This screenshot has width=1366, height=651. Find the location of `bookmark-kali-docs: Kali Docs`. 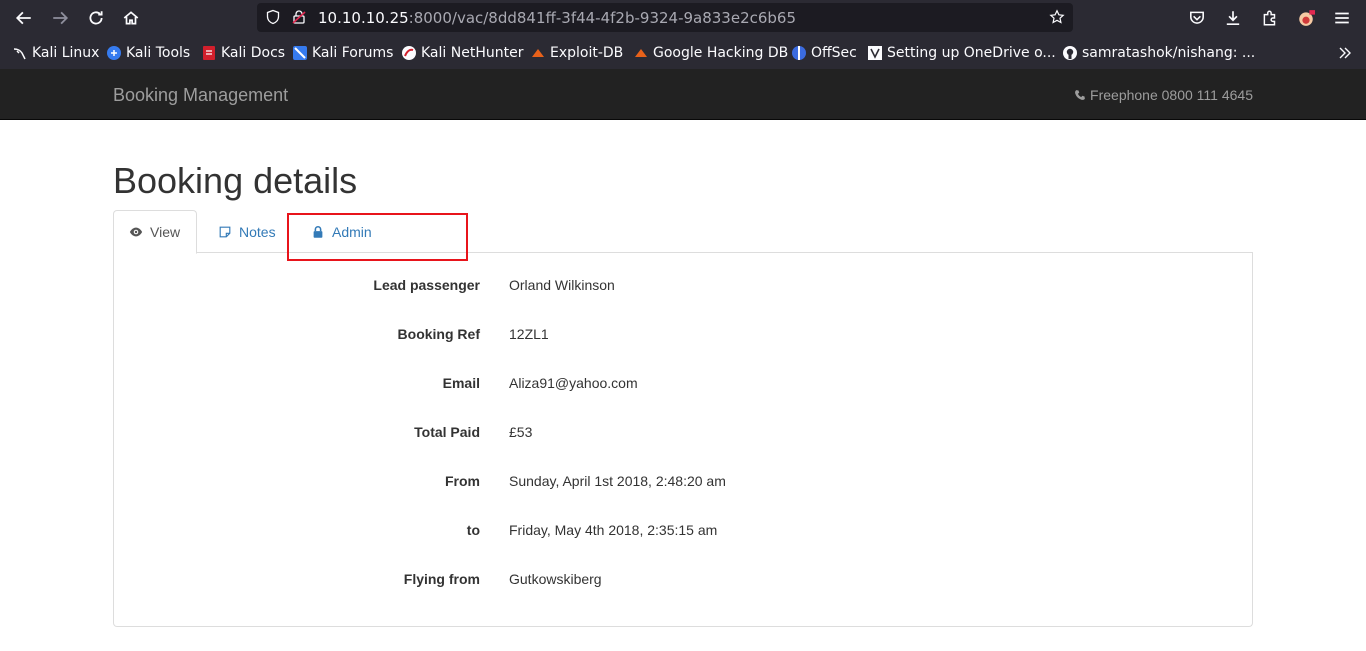

bookmark-kali-docs: Kali Docs is located at coordinates (243, 53).